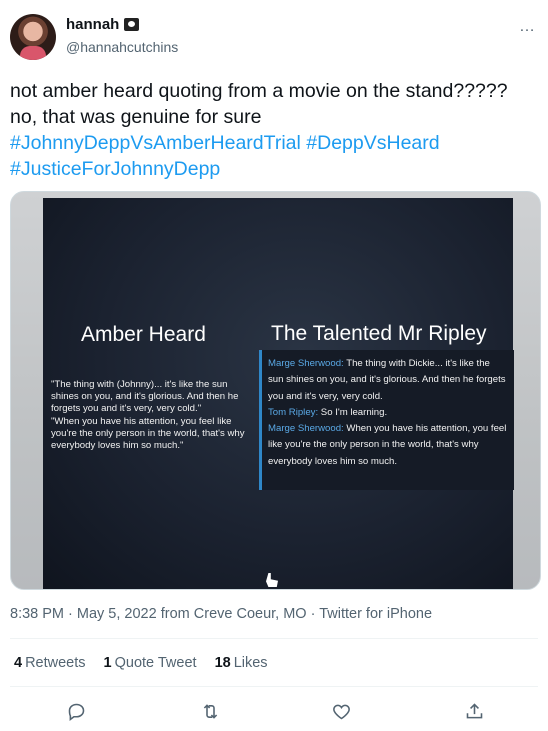  I want to click on image-right-title: The Talented Mr Ripley, so click(379, 333).